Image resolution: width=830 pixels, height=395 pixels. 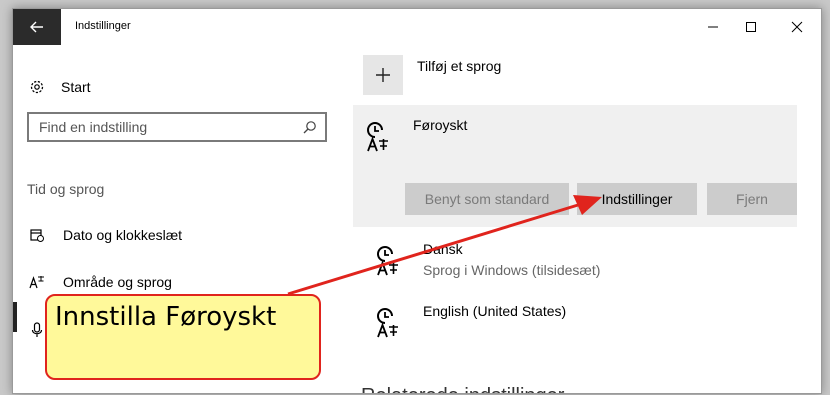 What do you see at coordinates (183, 337) in the screenshot?
I see `annotation-callout: Innstilla Føroyskt` at bounding box center [183, 337].